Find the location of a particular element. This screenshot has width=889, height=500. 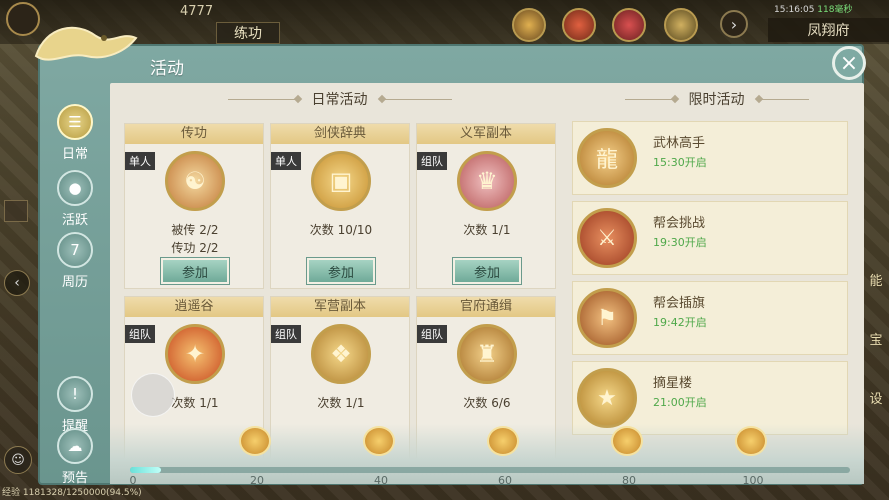

tab-active-points: ● 活跃 is located at coordinates (75, 199).